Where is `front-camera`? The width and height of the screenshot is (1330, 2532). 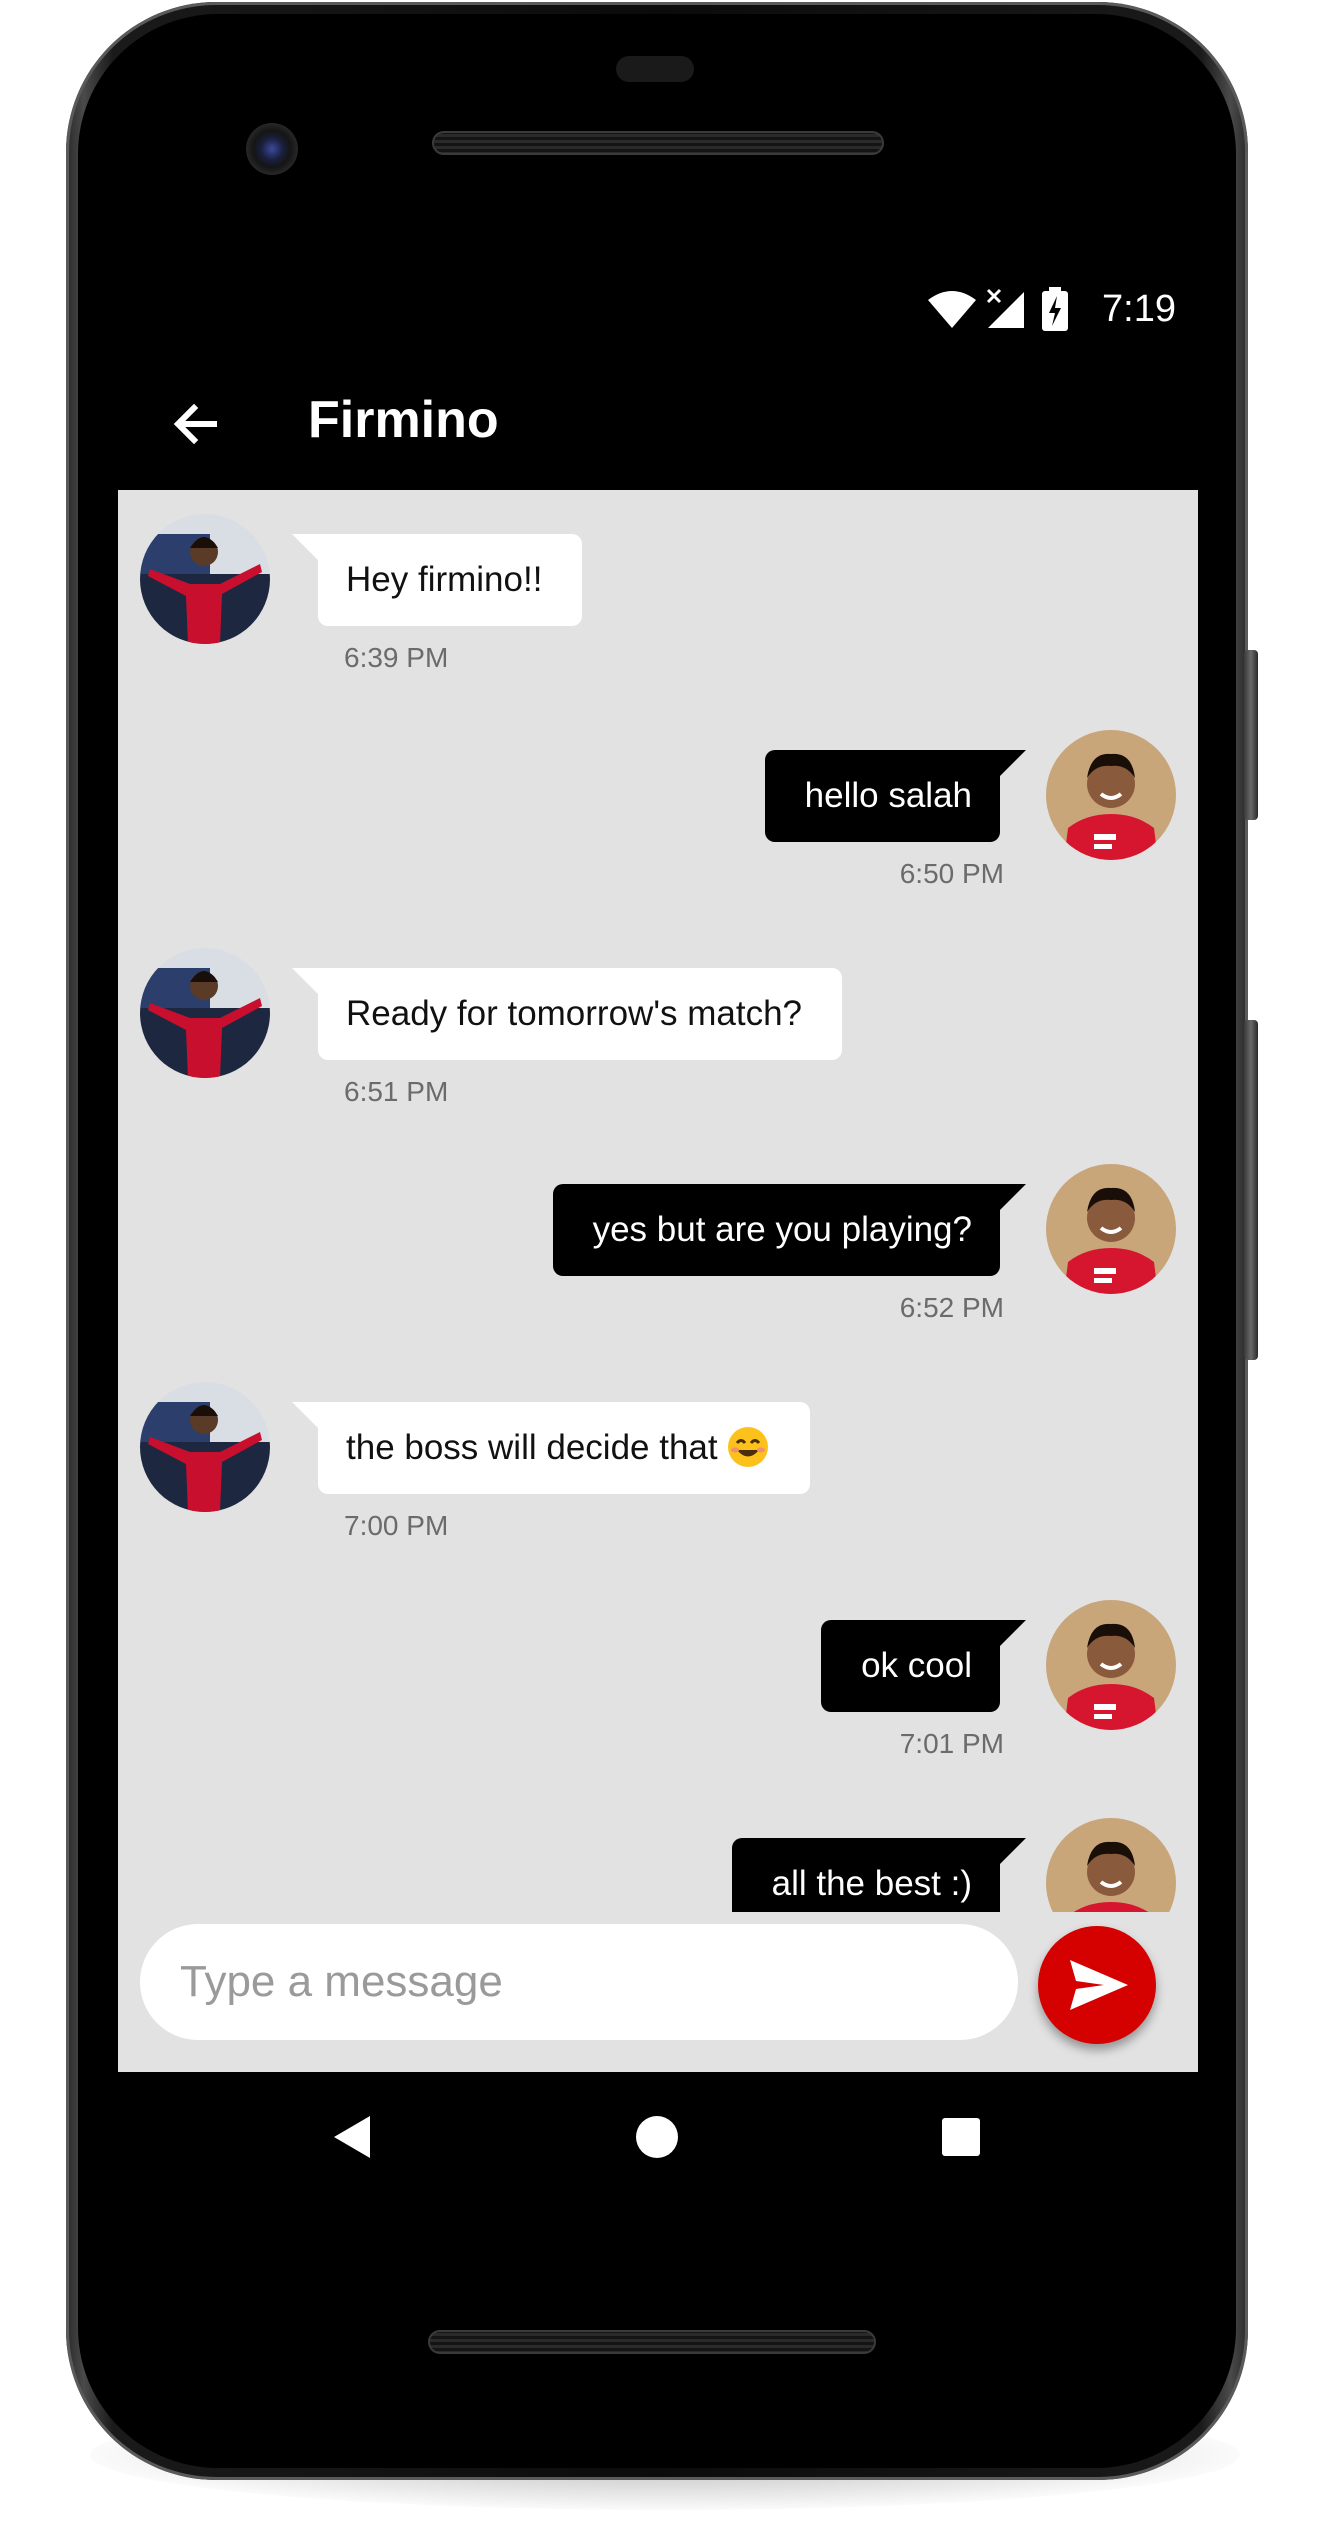
front-camera is located at coordinates (272, 149).